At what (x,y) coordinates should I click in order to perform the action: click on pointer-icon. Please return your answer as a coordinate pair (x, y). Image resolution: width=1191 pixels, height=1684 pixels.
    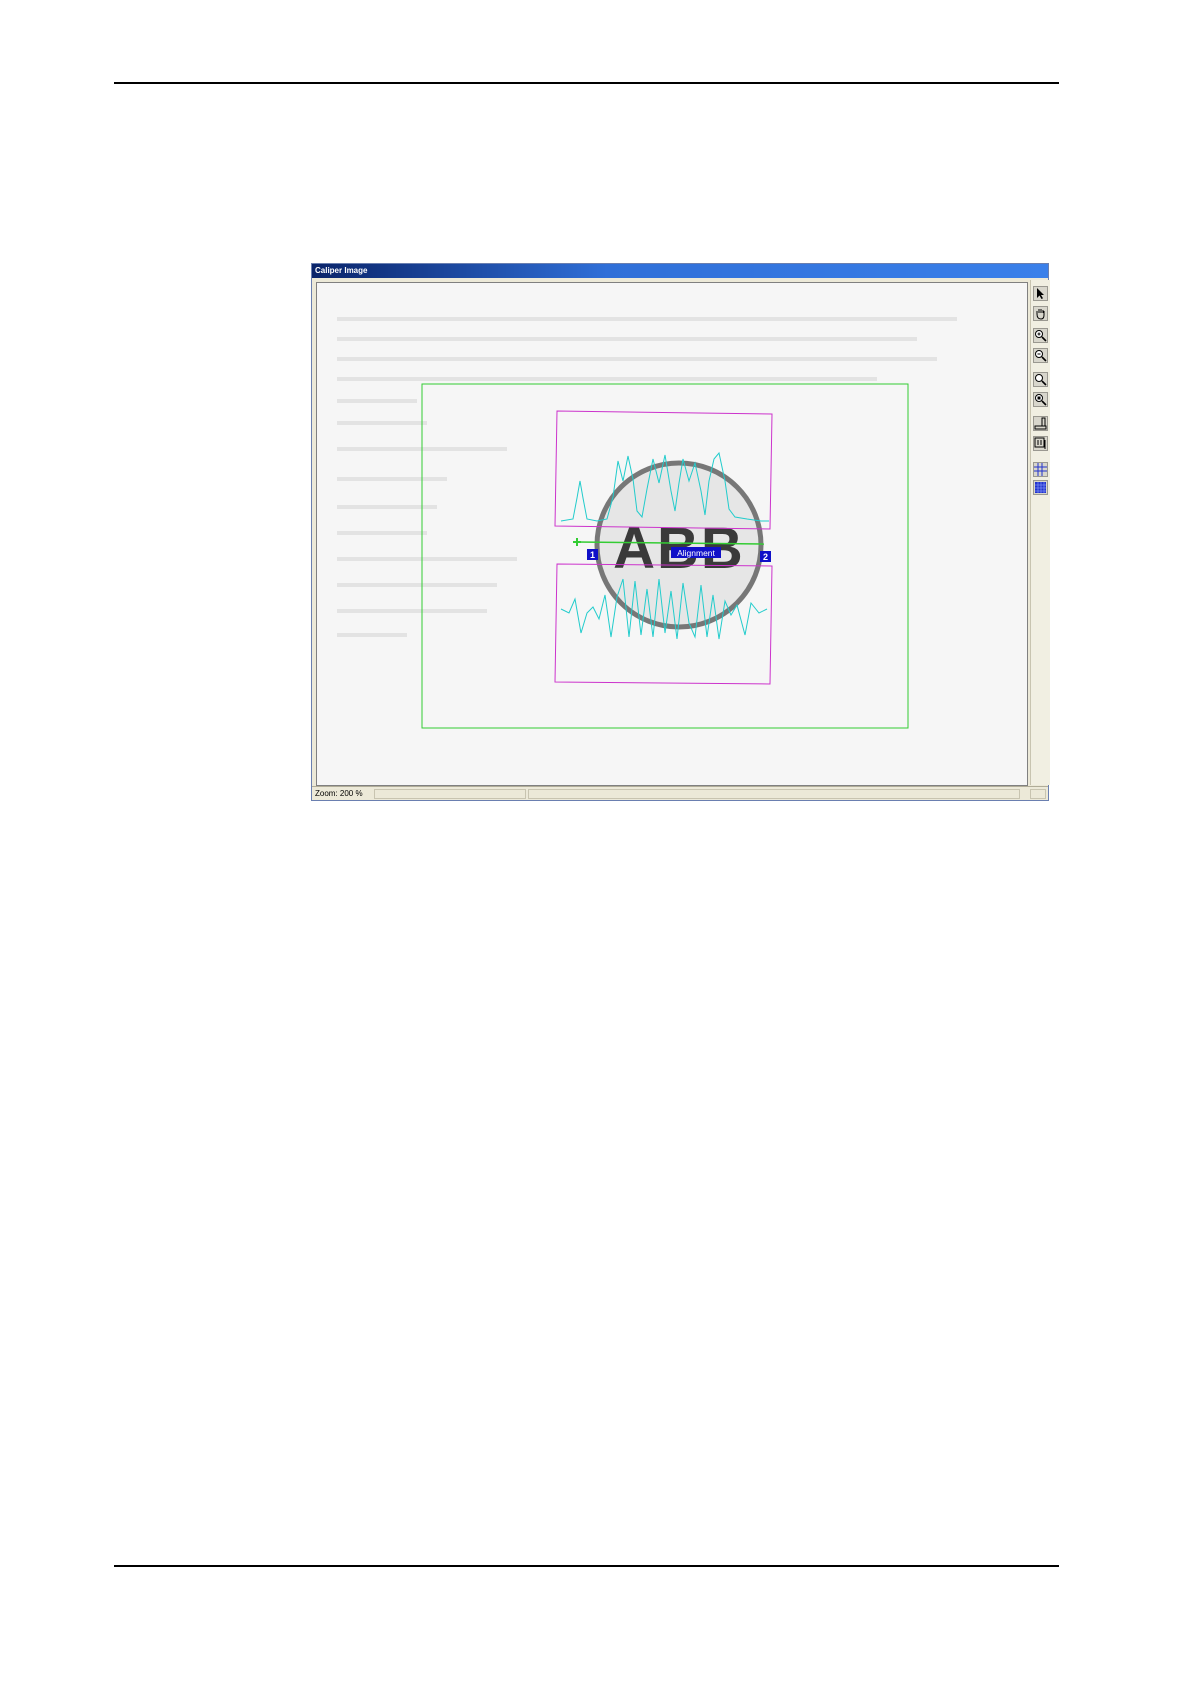
    Looking at the image, I should click on (1040, 293).